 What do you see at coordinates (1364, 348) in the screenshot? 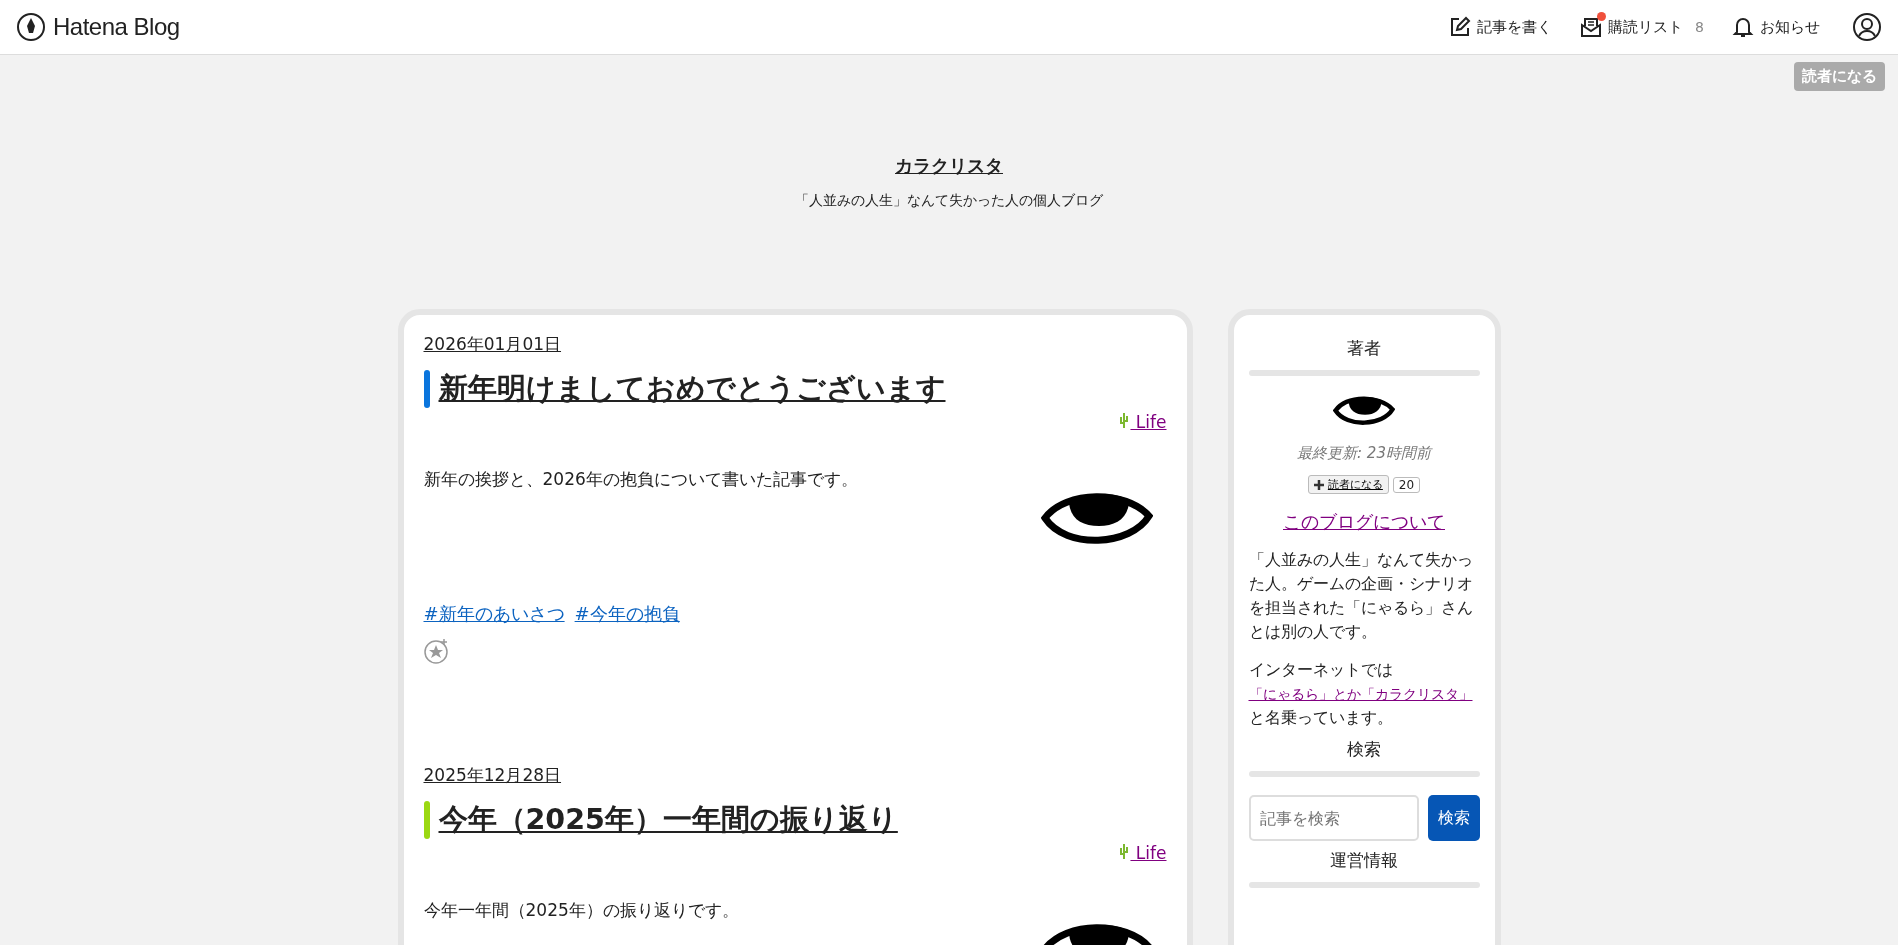
I see `section-heading: 著者` at bounding box center [1364, 348].